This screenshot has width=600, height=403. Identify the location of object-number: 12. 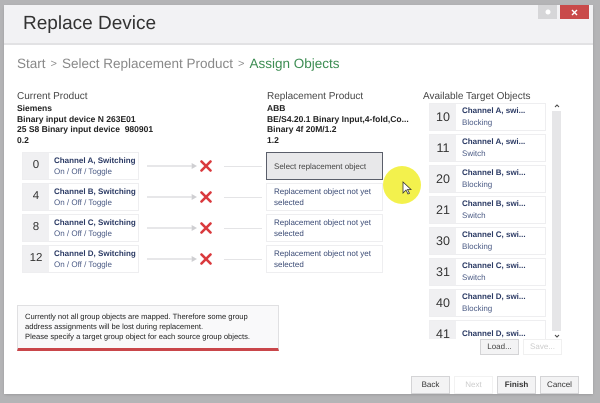
(36, 259).